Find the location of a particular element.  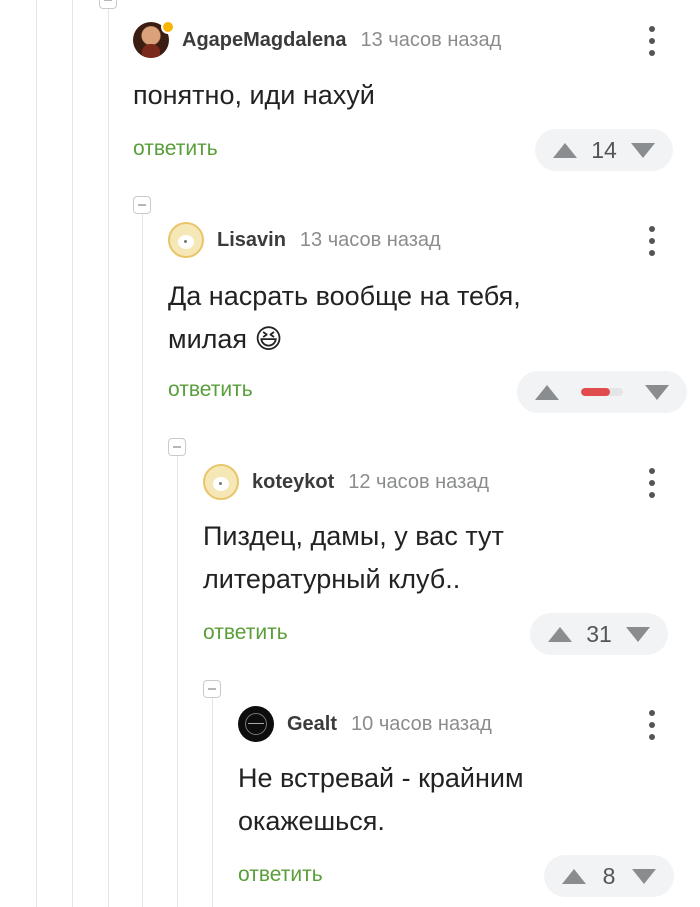

vote-control: 31 is located at coordinates (599, 634).